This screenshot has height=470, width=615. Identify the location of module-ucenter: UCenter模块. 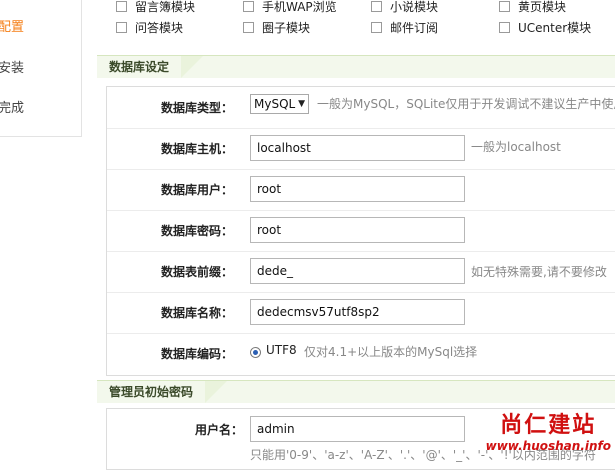
(545, 27).